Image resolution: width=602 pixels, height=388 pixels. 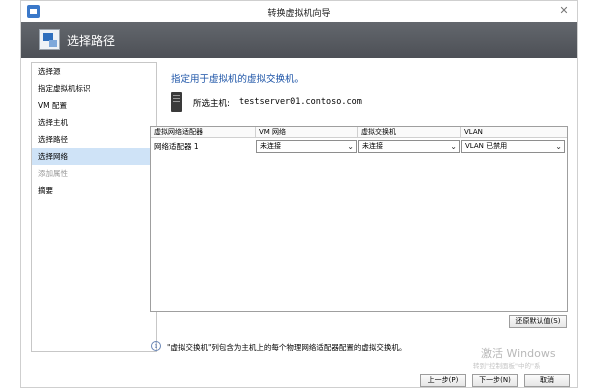 What do you see at coordinates (94, 105) in the screenshot?
I see `nav-item-vm-config: VM 配置` at bounding box center [94, 105].